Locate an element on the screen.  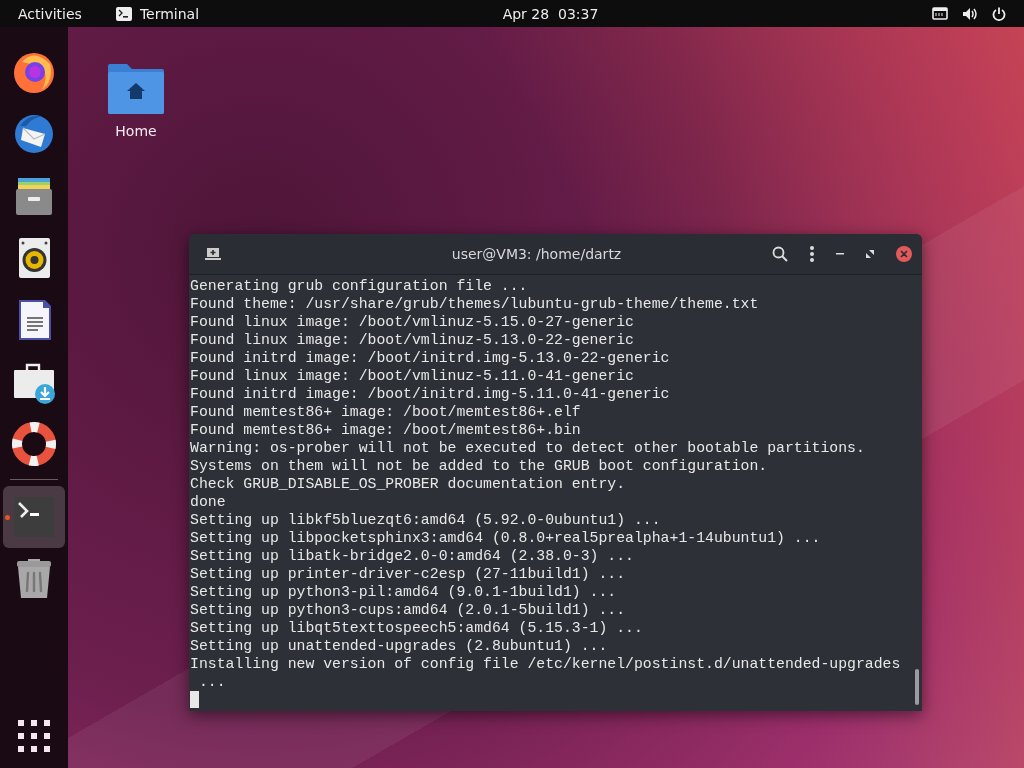
running-indicator is located at coordinates (7, 517).